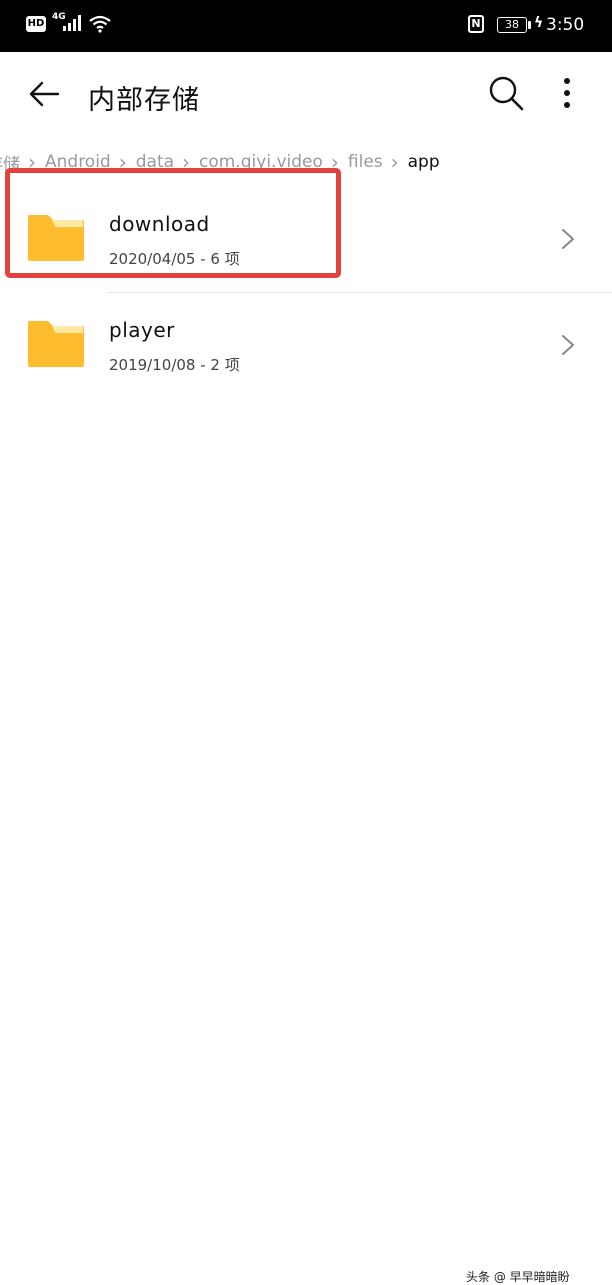  I want to click on breadcrumb-data: data, so click(155, 162).